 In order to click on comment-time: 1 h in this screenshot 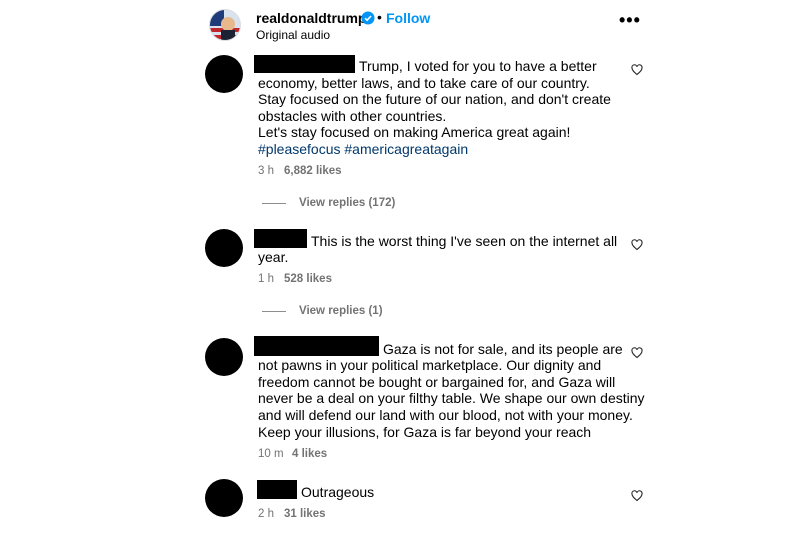, I will do `click(266, 279)`.